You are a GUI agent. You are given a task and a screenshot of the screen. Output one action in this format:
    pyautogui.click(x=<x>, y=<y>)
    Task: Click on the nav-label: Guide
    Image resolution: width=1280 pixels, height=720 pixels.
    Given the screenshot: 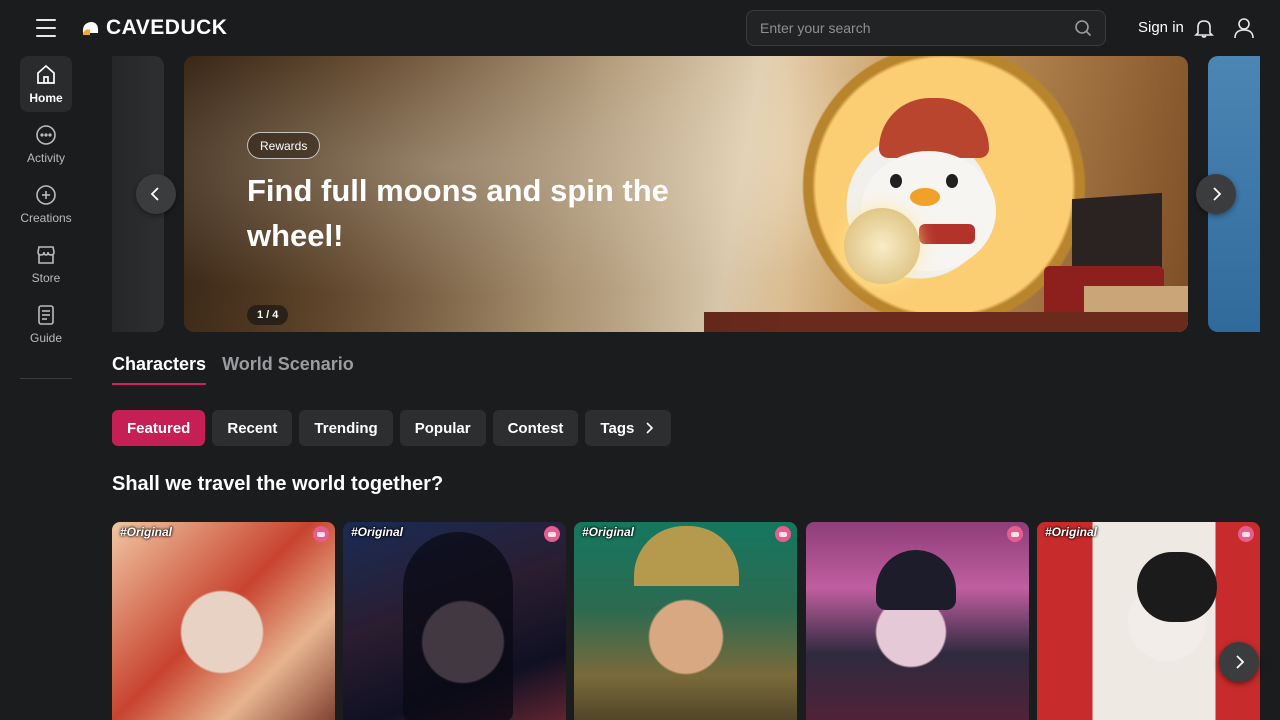 What is the action you would take?
    pyautogui.click(x=46, y=338)
    